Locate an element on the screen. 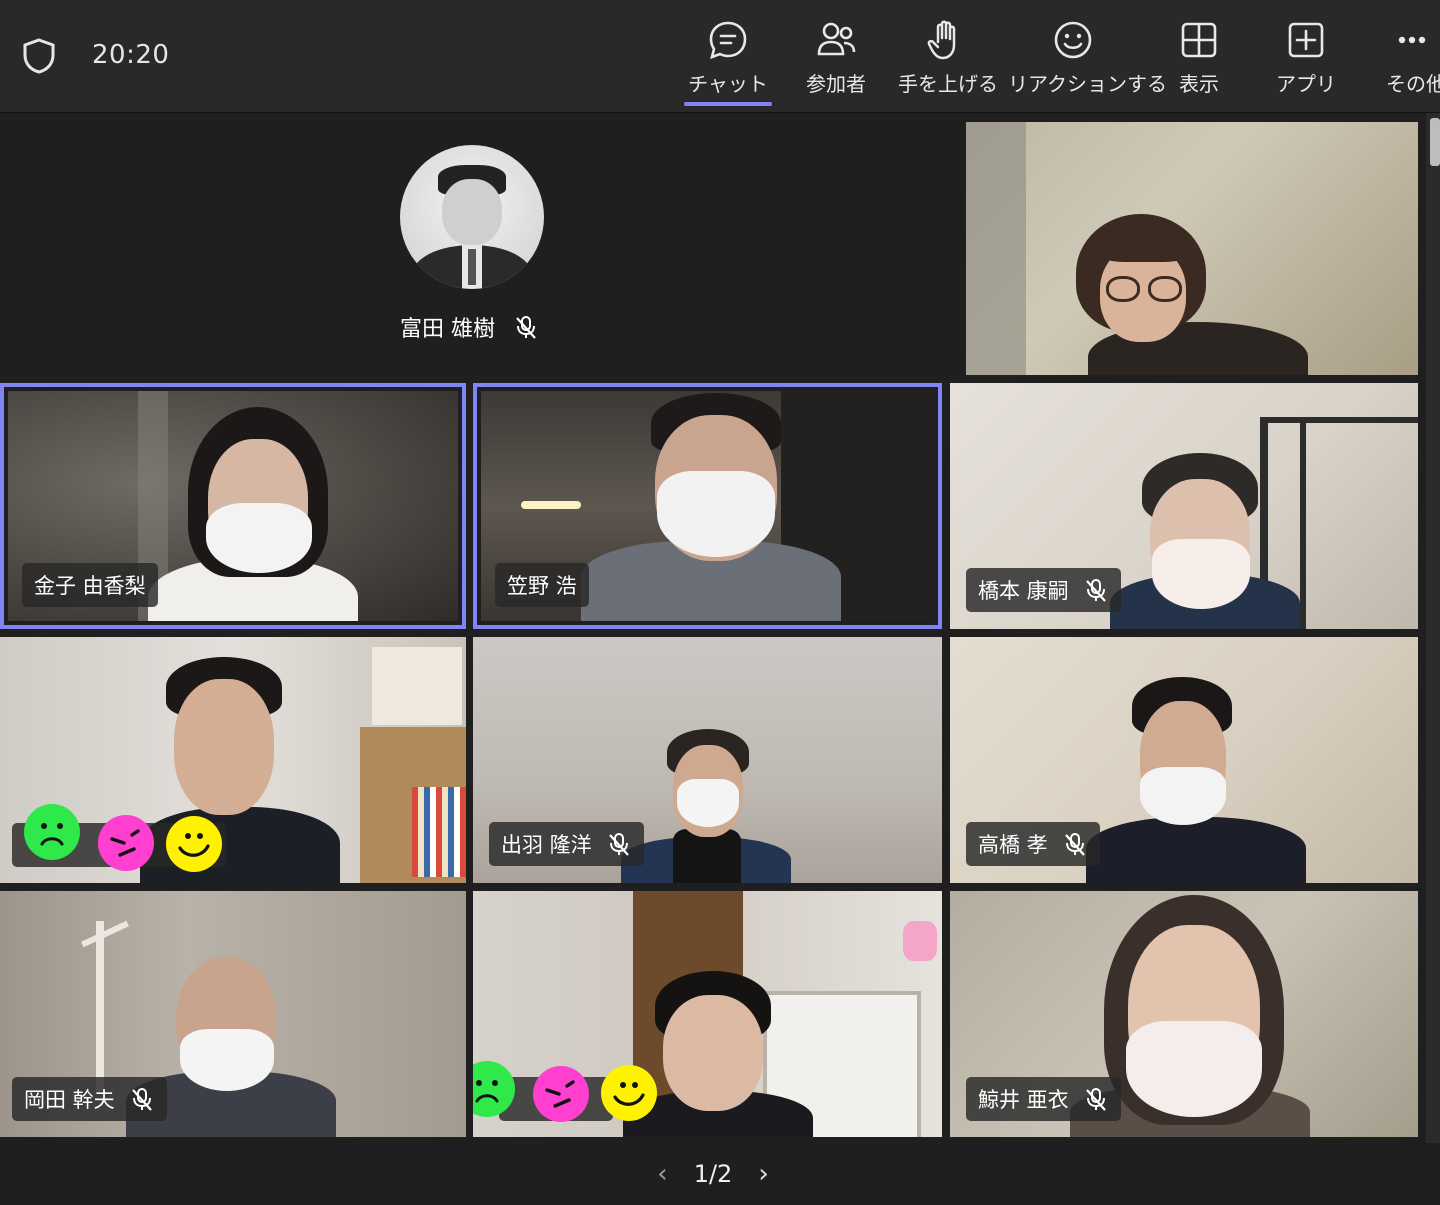 This screenshot has width=1440, height=1205. shield-icon is located at coordinates (39, 56).